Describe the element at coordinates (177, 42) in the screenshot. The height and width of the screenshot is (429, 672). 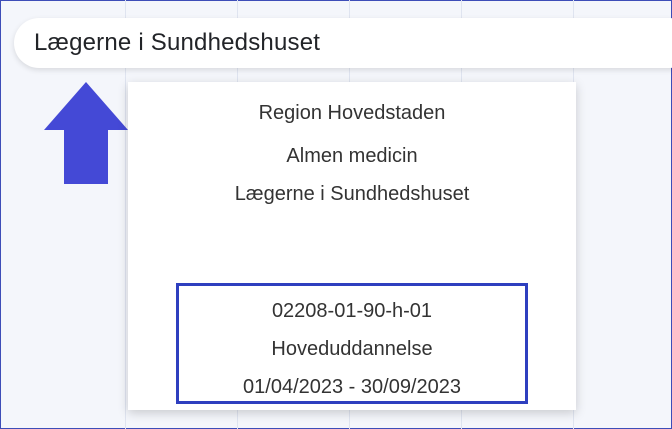
I see `placement-pill-label: Lægerne i Sundhedshuset` at that location.